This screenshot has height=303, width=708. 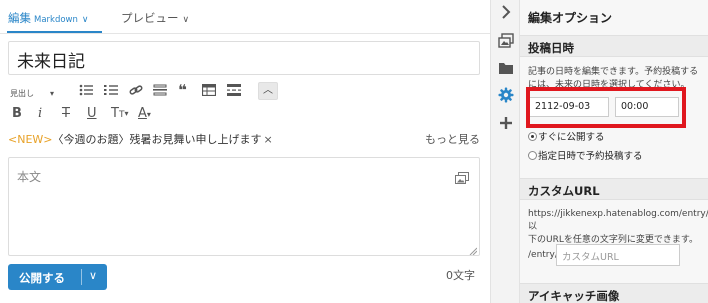 I want to click on radio-scheduled-publish: 指定日時で予約投稿する, so click(x=585, y=155).